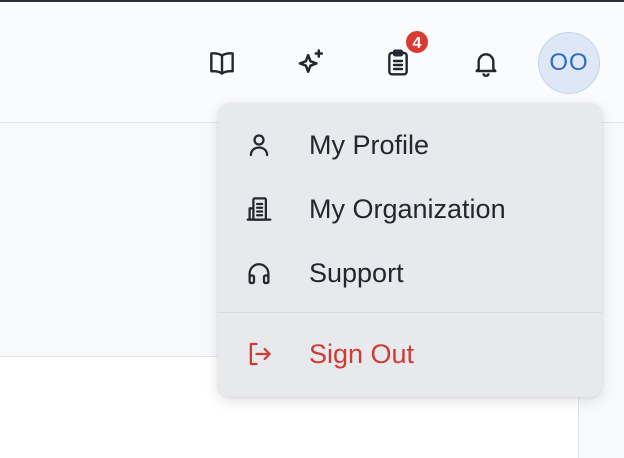  What do you see at coordinates (259, 209) in the screenshot?
I see `building-icon` at bounding box center [259, 209].